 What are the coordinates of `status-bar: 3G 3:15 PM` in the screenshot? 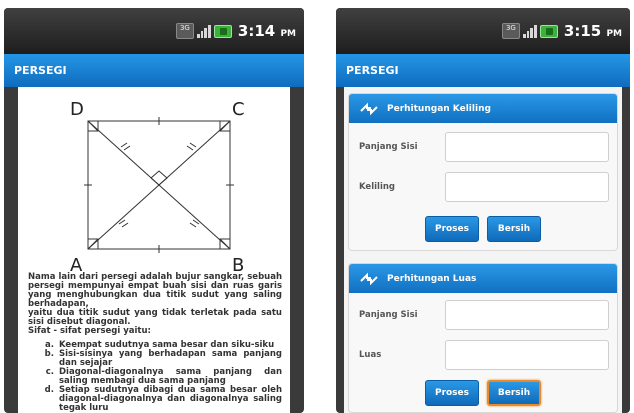 It's located at (483, 31).